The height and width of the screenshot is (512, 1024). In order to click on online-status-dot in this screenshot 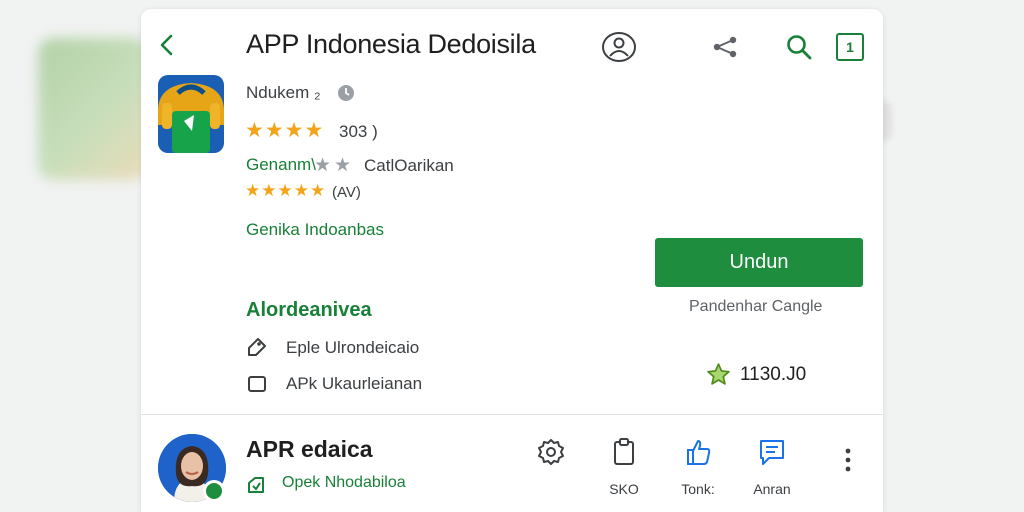, I will do `click(214, 491)`.